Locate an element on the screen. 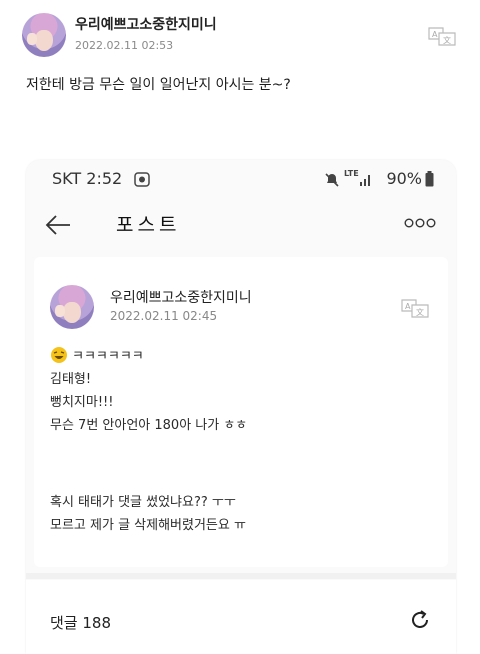 Image resolution: width=480 pixels, height=654 pixels. post-body: 저한테 방금 무슨 일이 일어난지 아시는 분~? is located at coordinates (158, 85).